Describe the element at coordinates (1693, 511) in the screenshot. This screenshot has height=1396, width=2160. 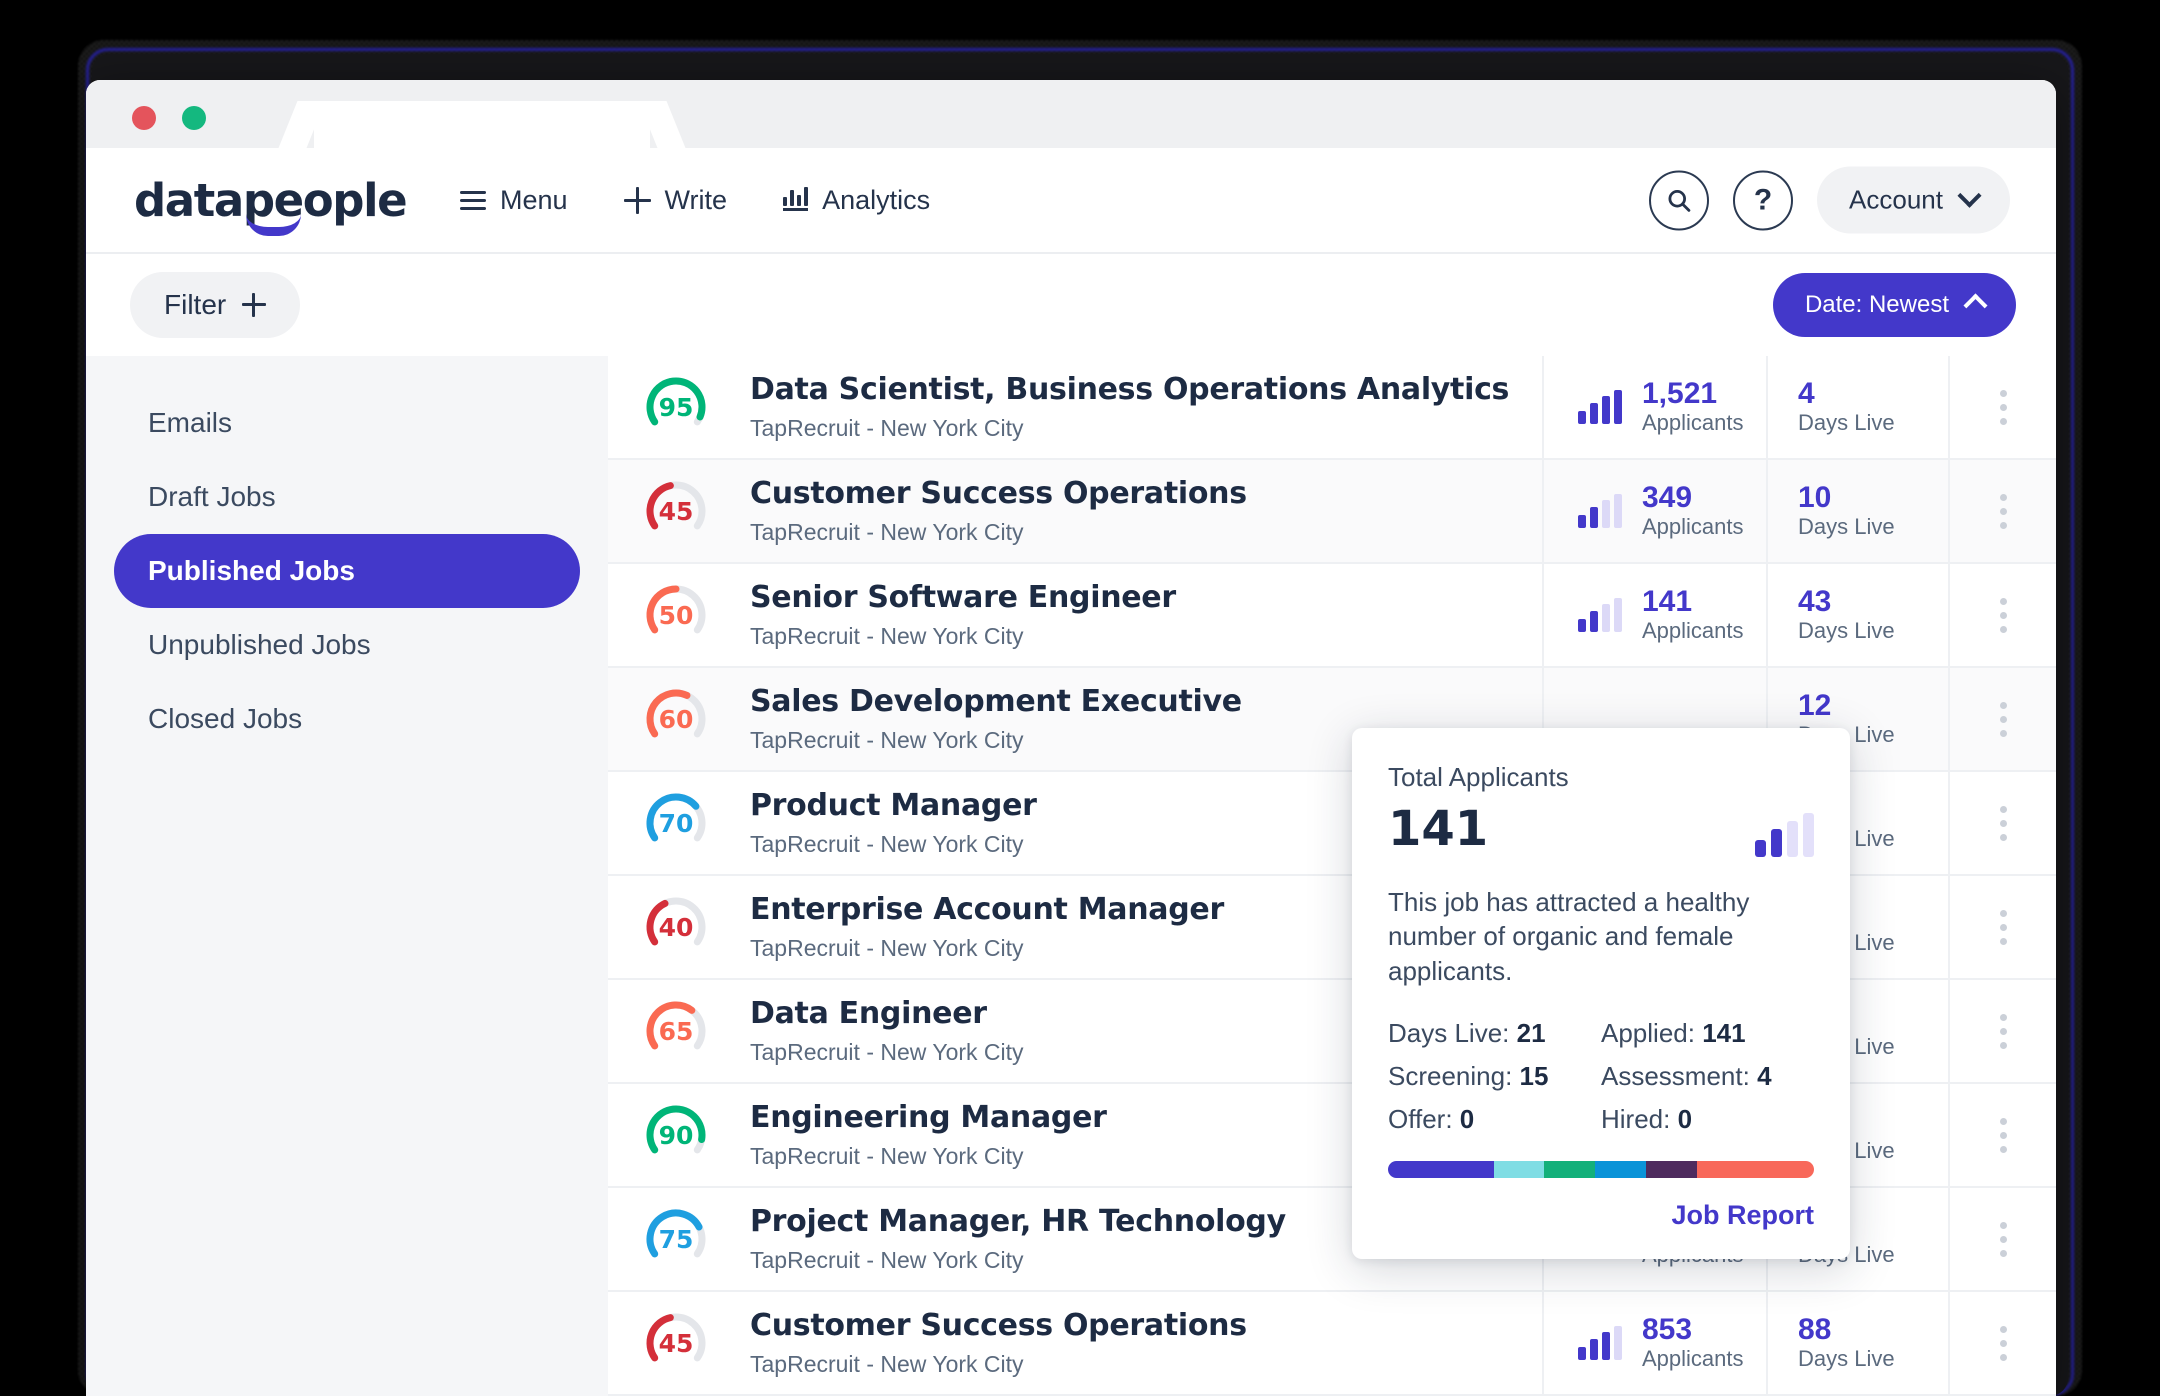
I see `applicants-block: 349 Applicants` at that location.